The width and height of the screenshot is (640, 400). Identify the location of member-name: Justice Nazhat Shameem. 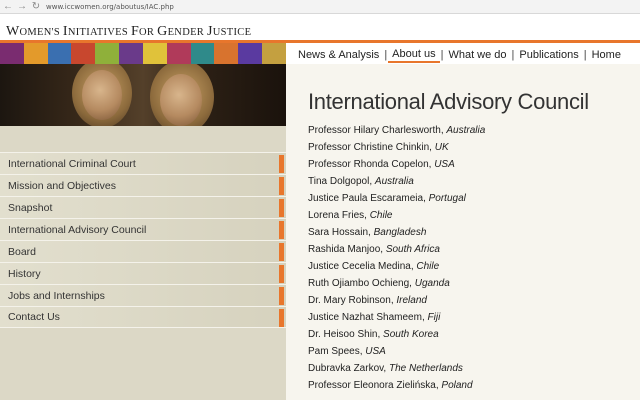
(365, 317).